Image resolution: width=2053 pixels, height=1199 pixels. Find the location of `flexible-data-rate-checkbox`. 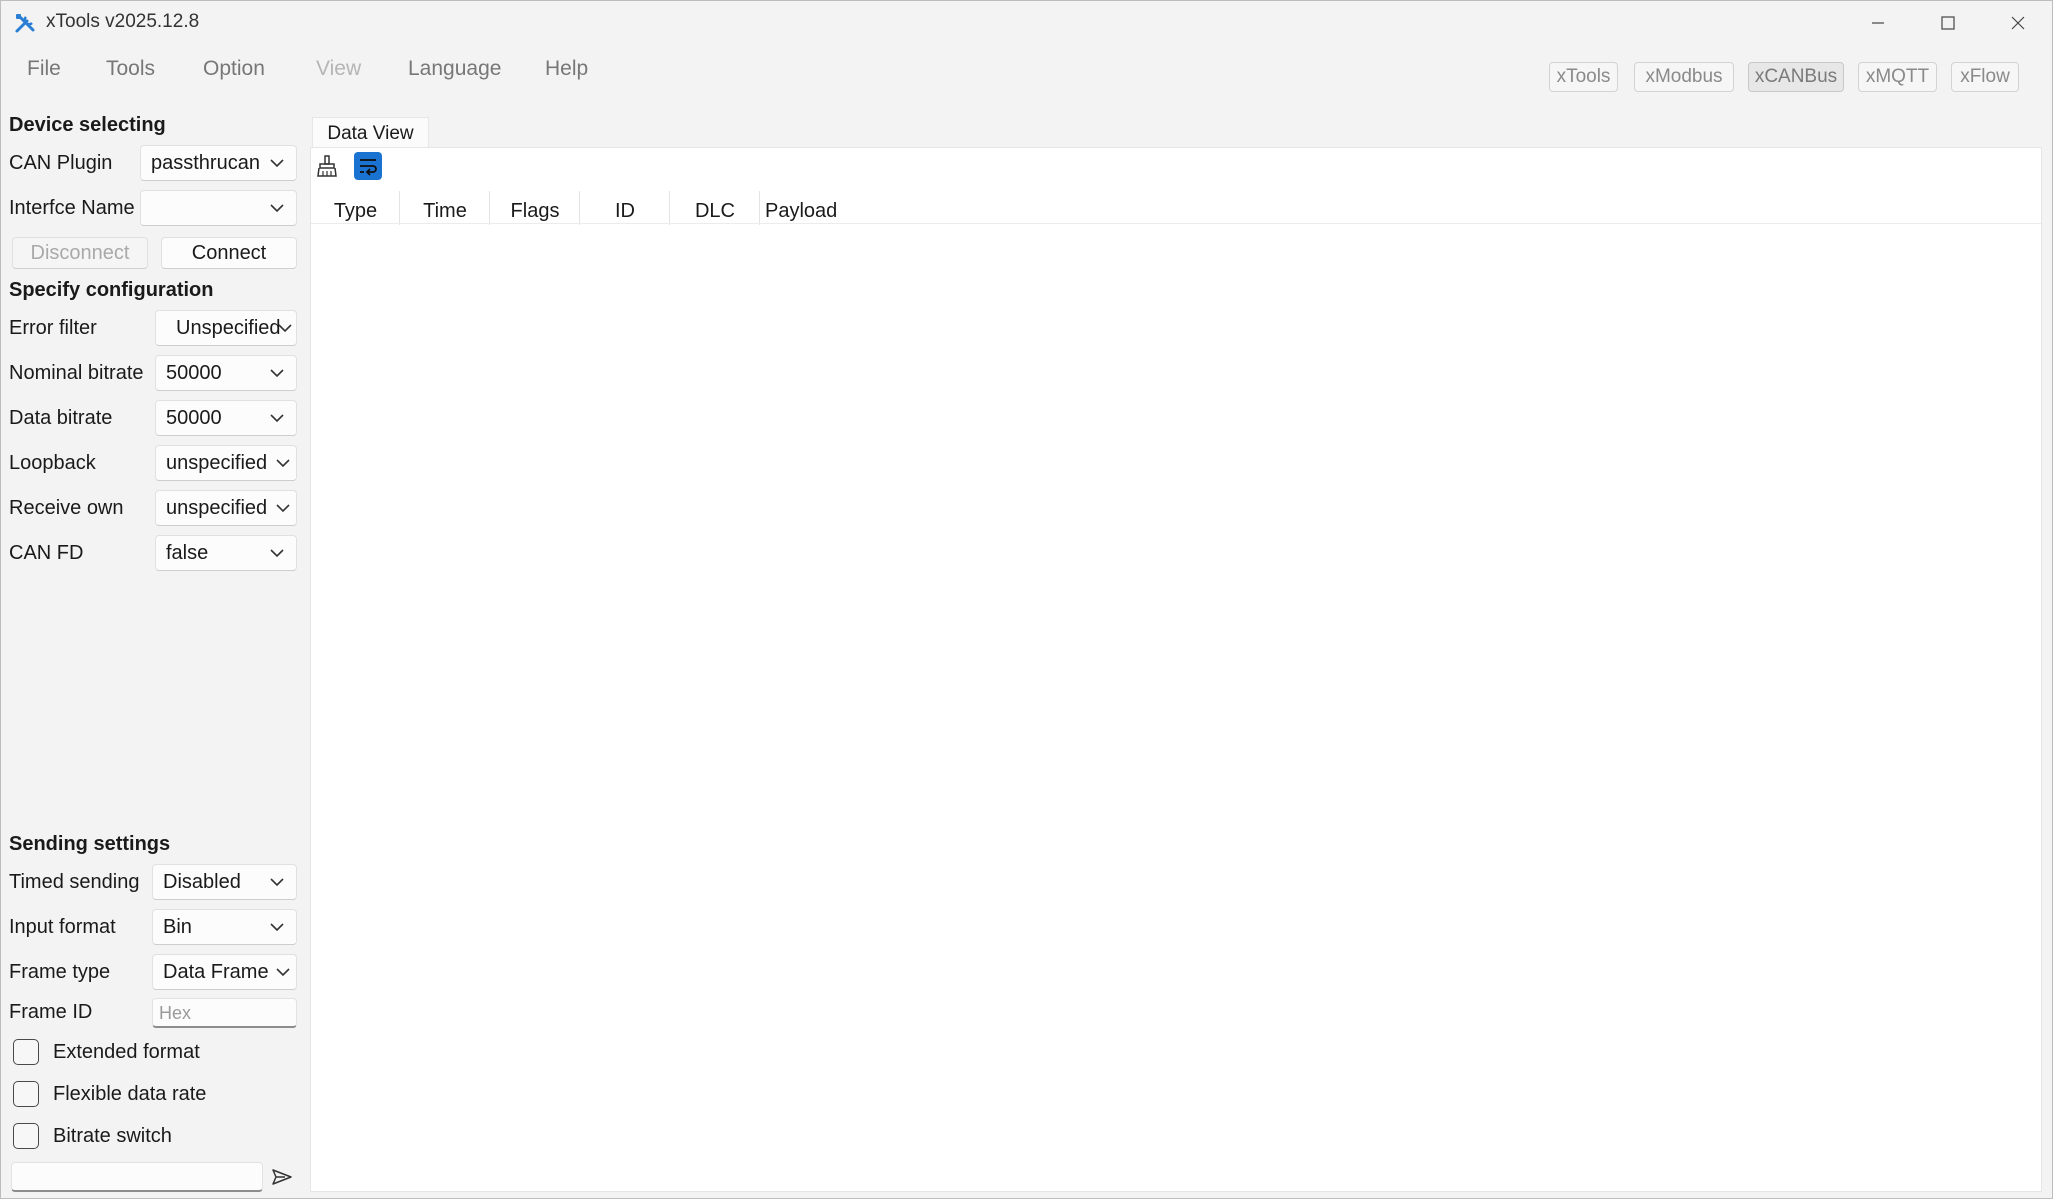

flexible-data-rate-checkbox is located at coordinates (26, 1094).